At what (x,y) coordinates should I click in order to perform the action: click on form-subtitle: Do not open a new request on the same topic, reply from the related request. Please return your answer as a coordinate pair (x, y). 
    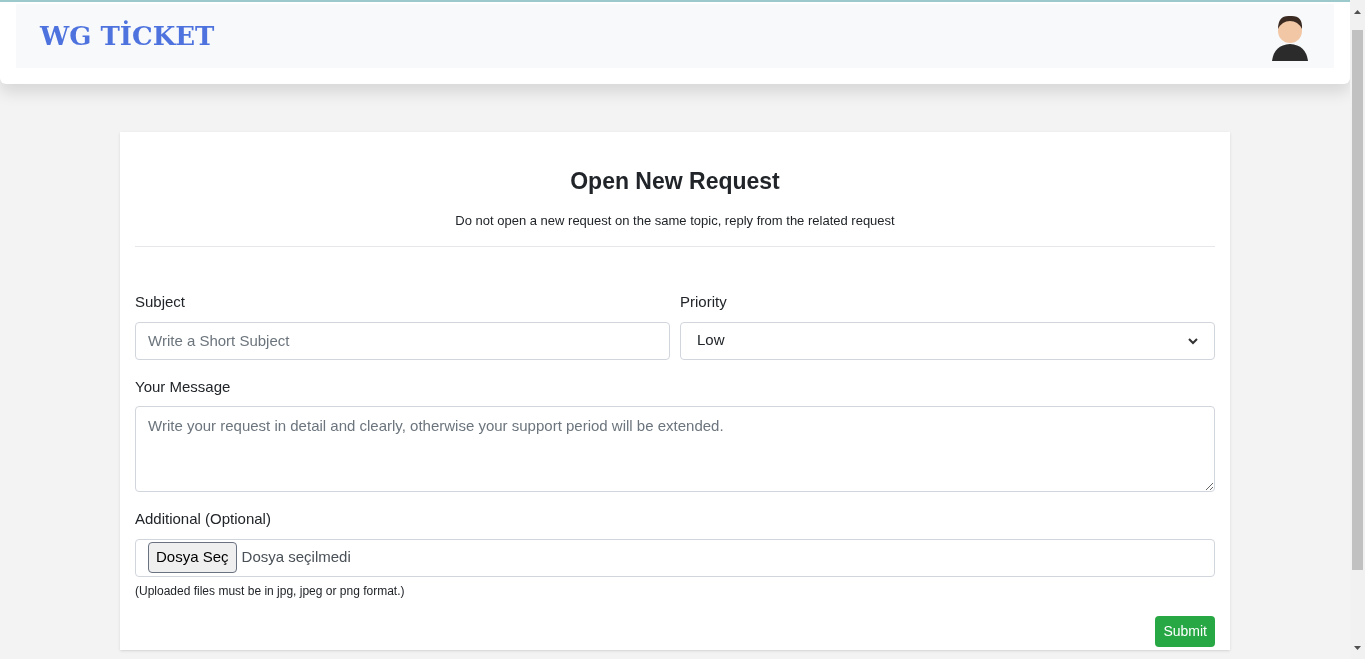
    Looking at the image, I should click on (675, 220).